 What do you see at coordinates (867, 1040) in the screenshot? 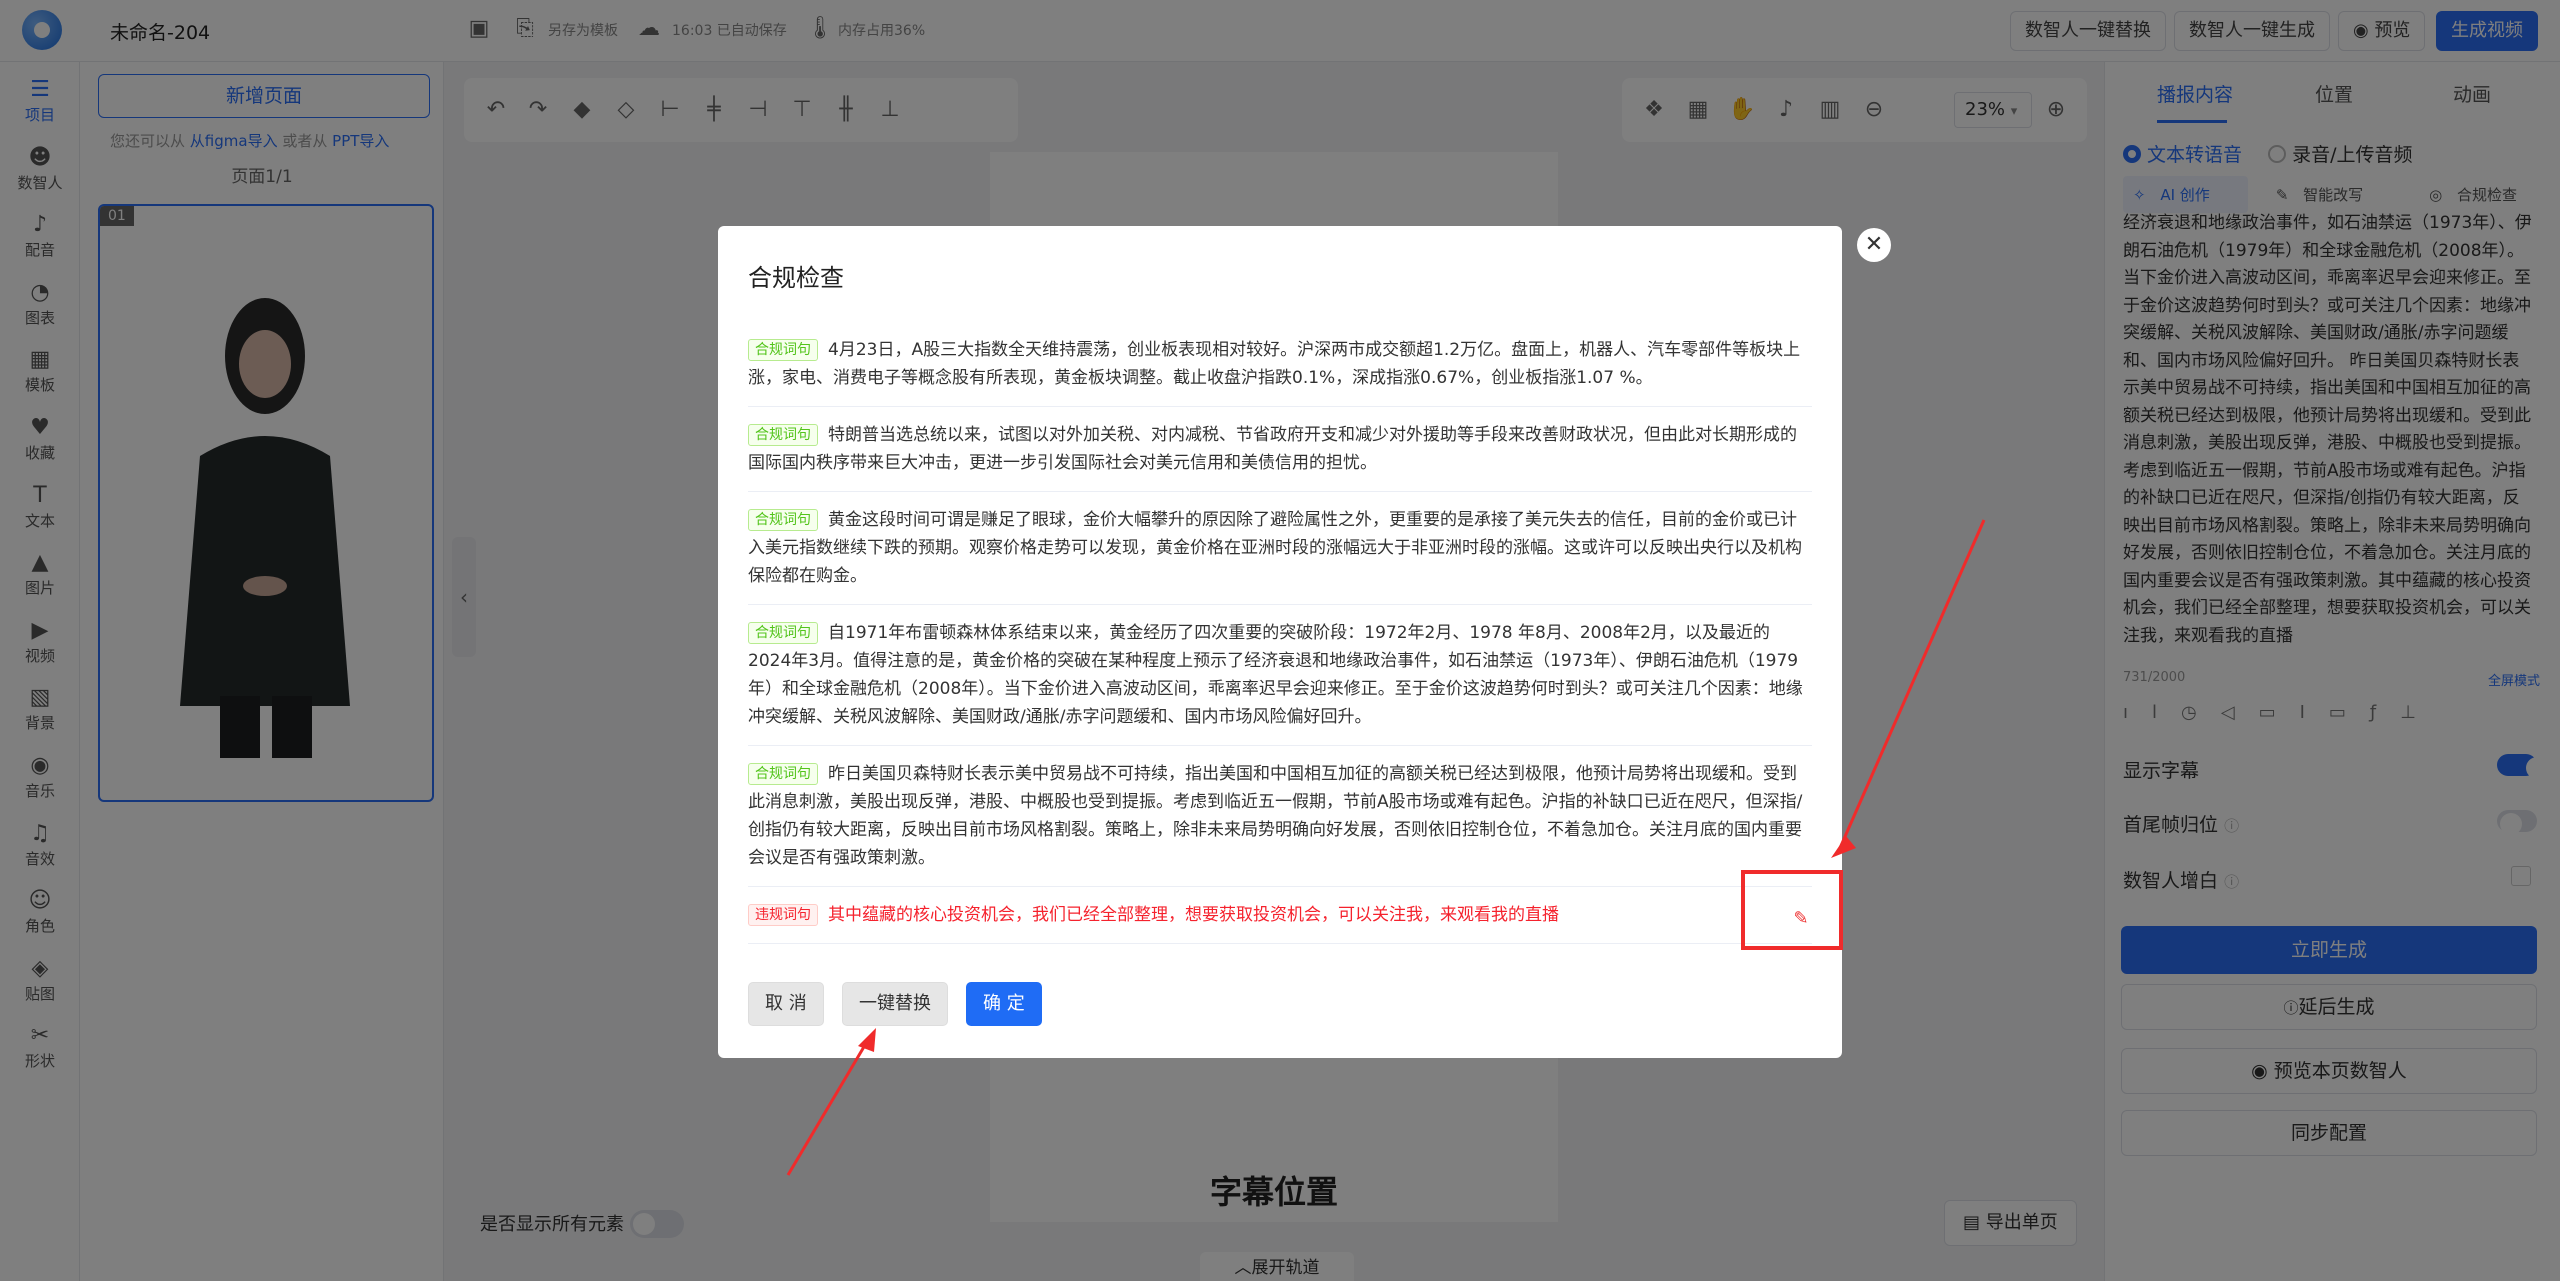
I see `annotation-arrowhead-replace` at bounding box center [867, 1040].